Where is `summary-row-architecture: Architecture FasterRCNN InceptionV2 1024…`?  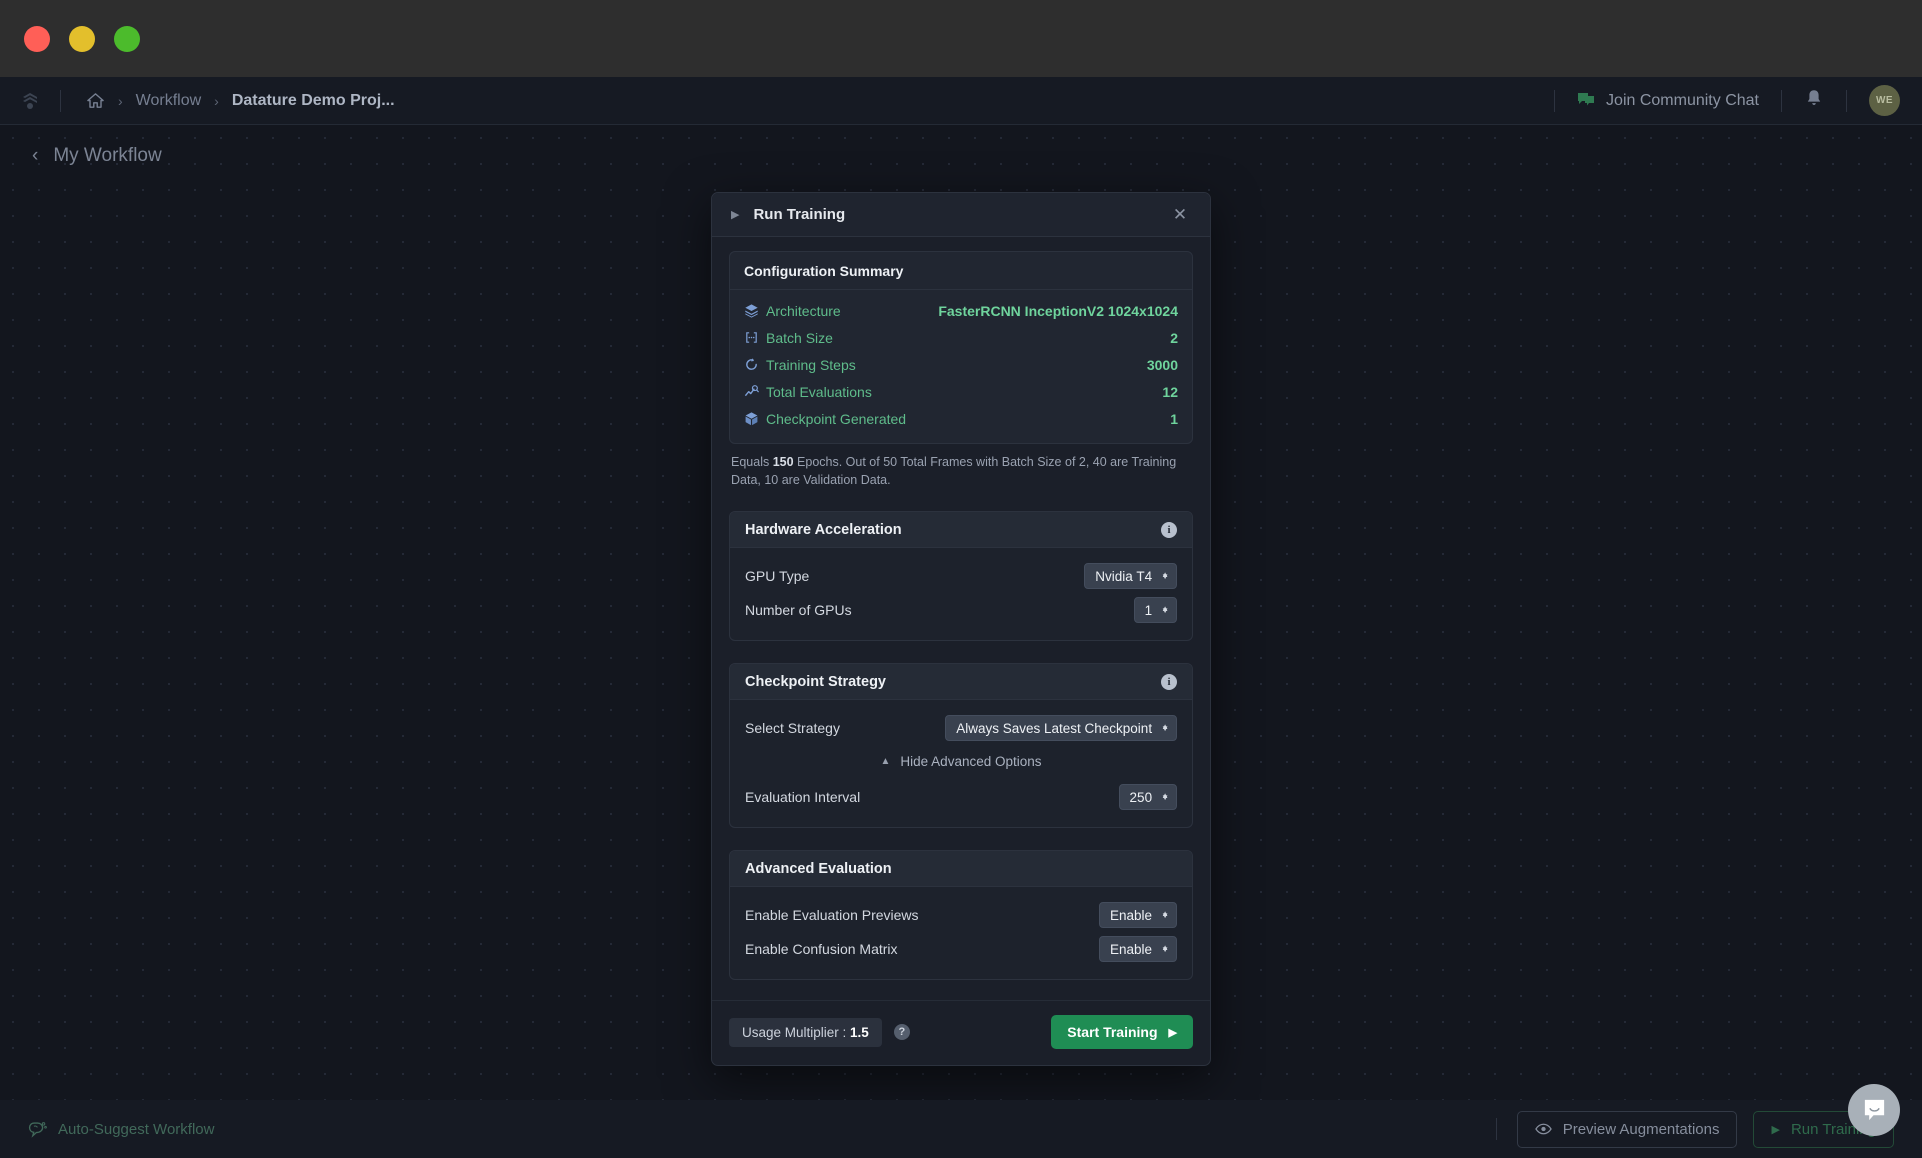
summary-row-architecture: Architecture FasterRCNN InceptionV2 1024… is located at coordinates (961, 310).